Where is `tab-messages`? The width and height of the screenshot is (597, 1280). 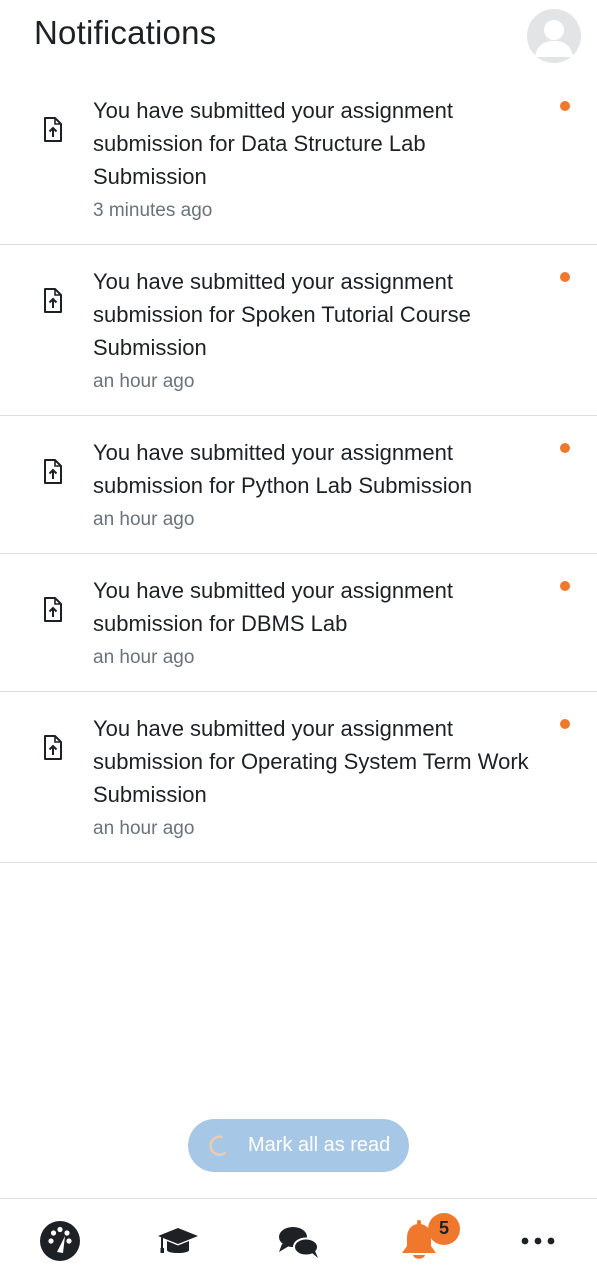 tab-messages is located at coordinates (298, 1241).